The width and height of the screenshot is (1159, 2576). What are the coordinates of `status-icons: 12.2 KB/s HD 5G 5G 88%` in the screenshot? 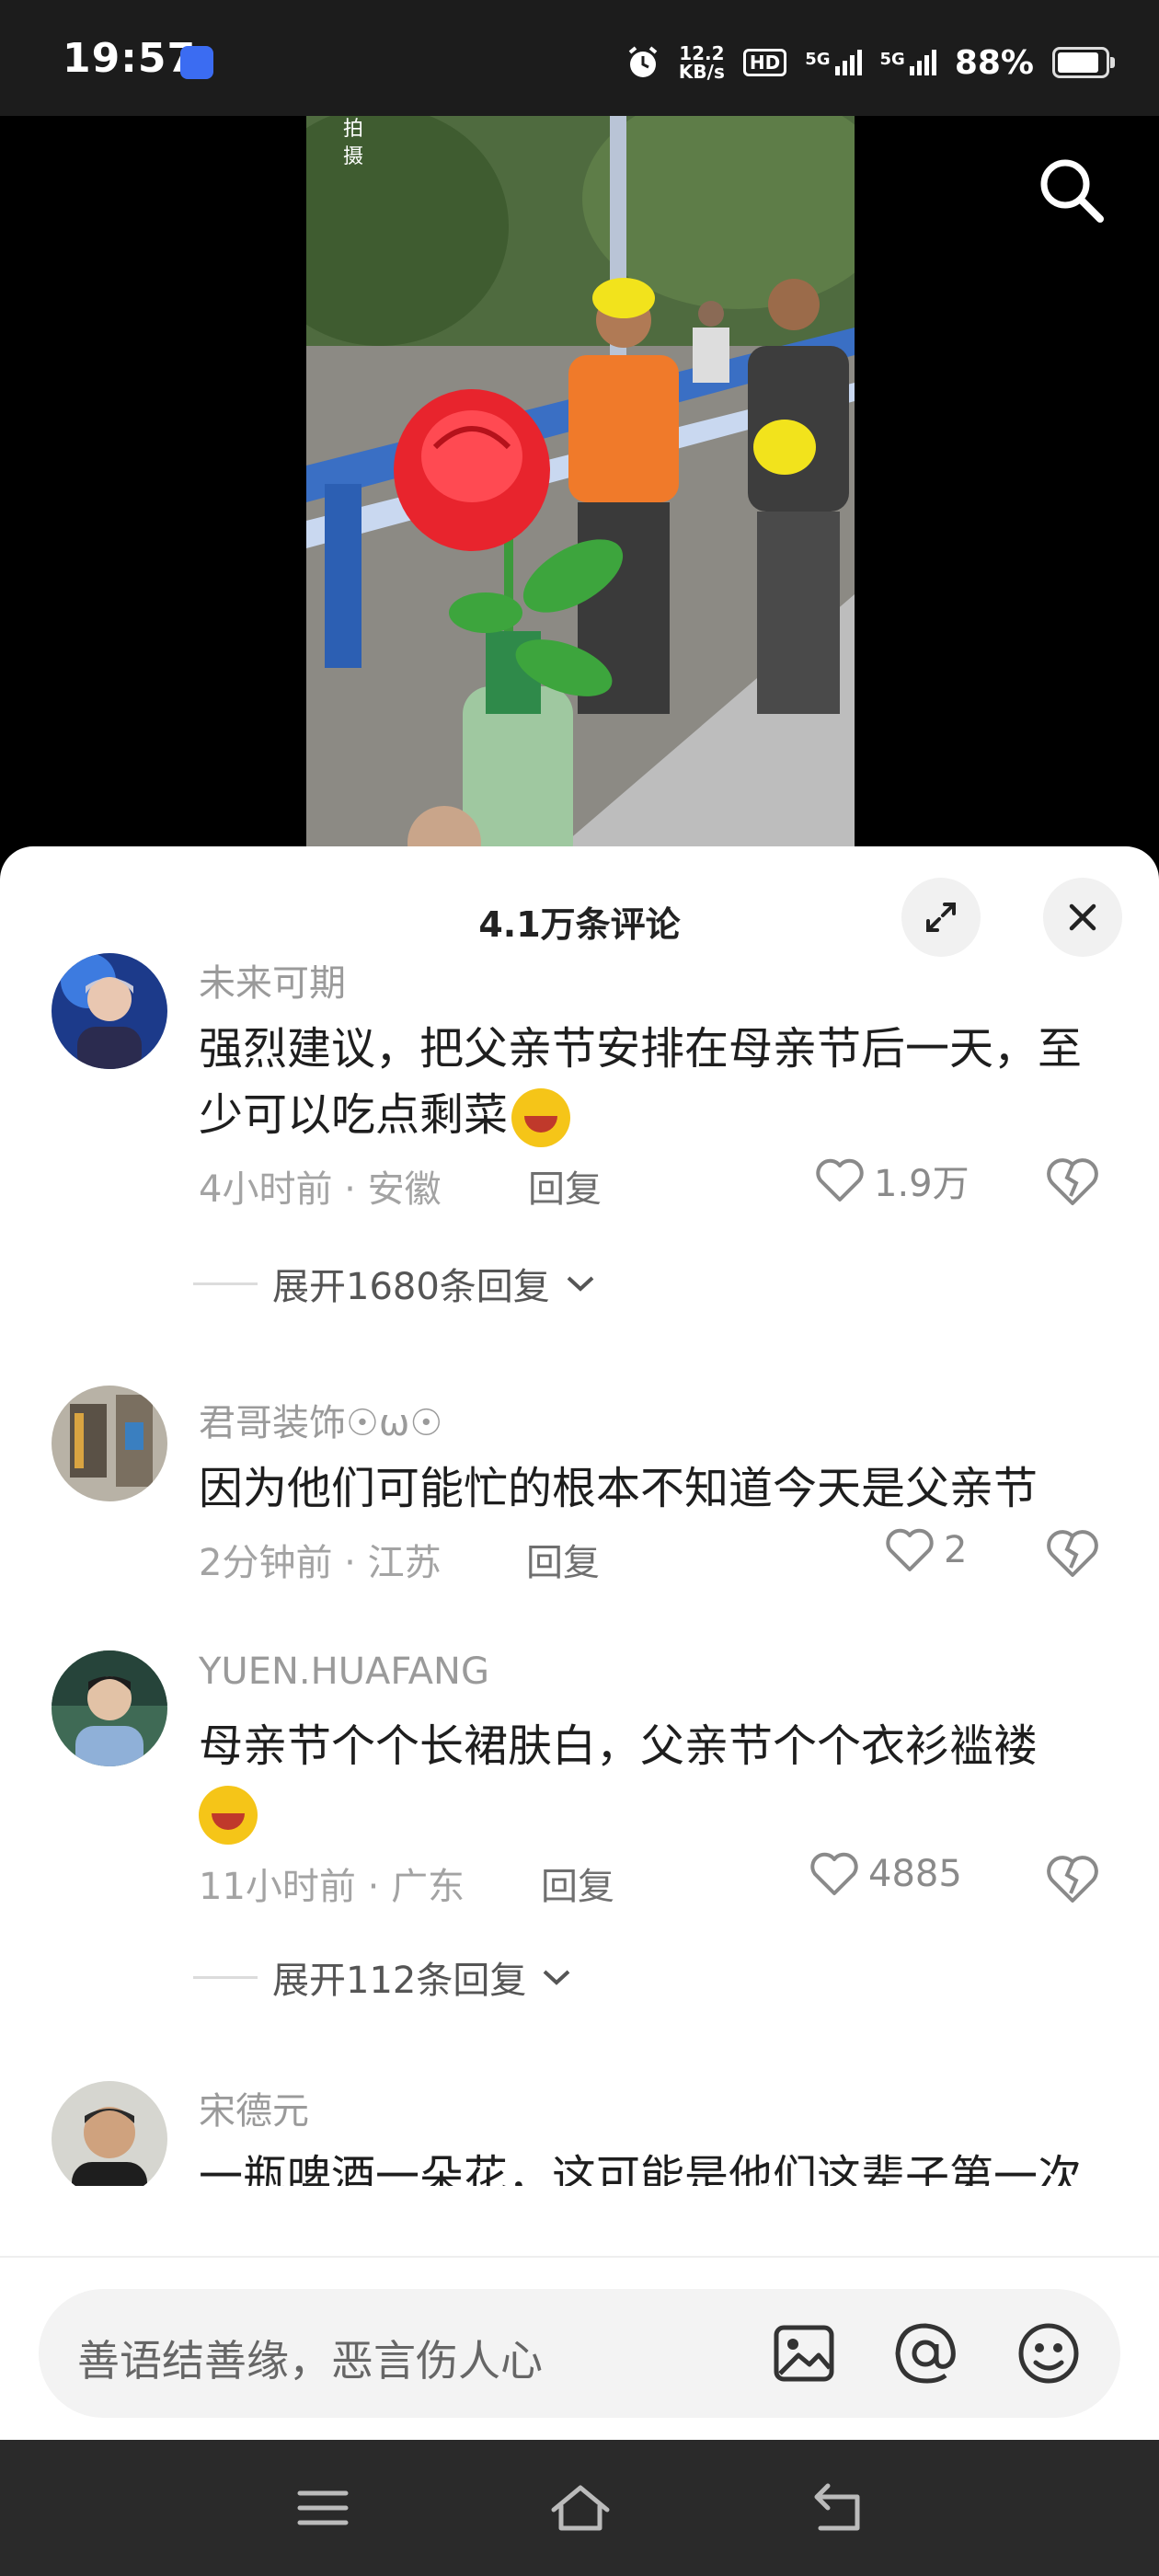 It's located at (870, 62).